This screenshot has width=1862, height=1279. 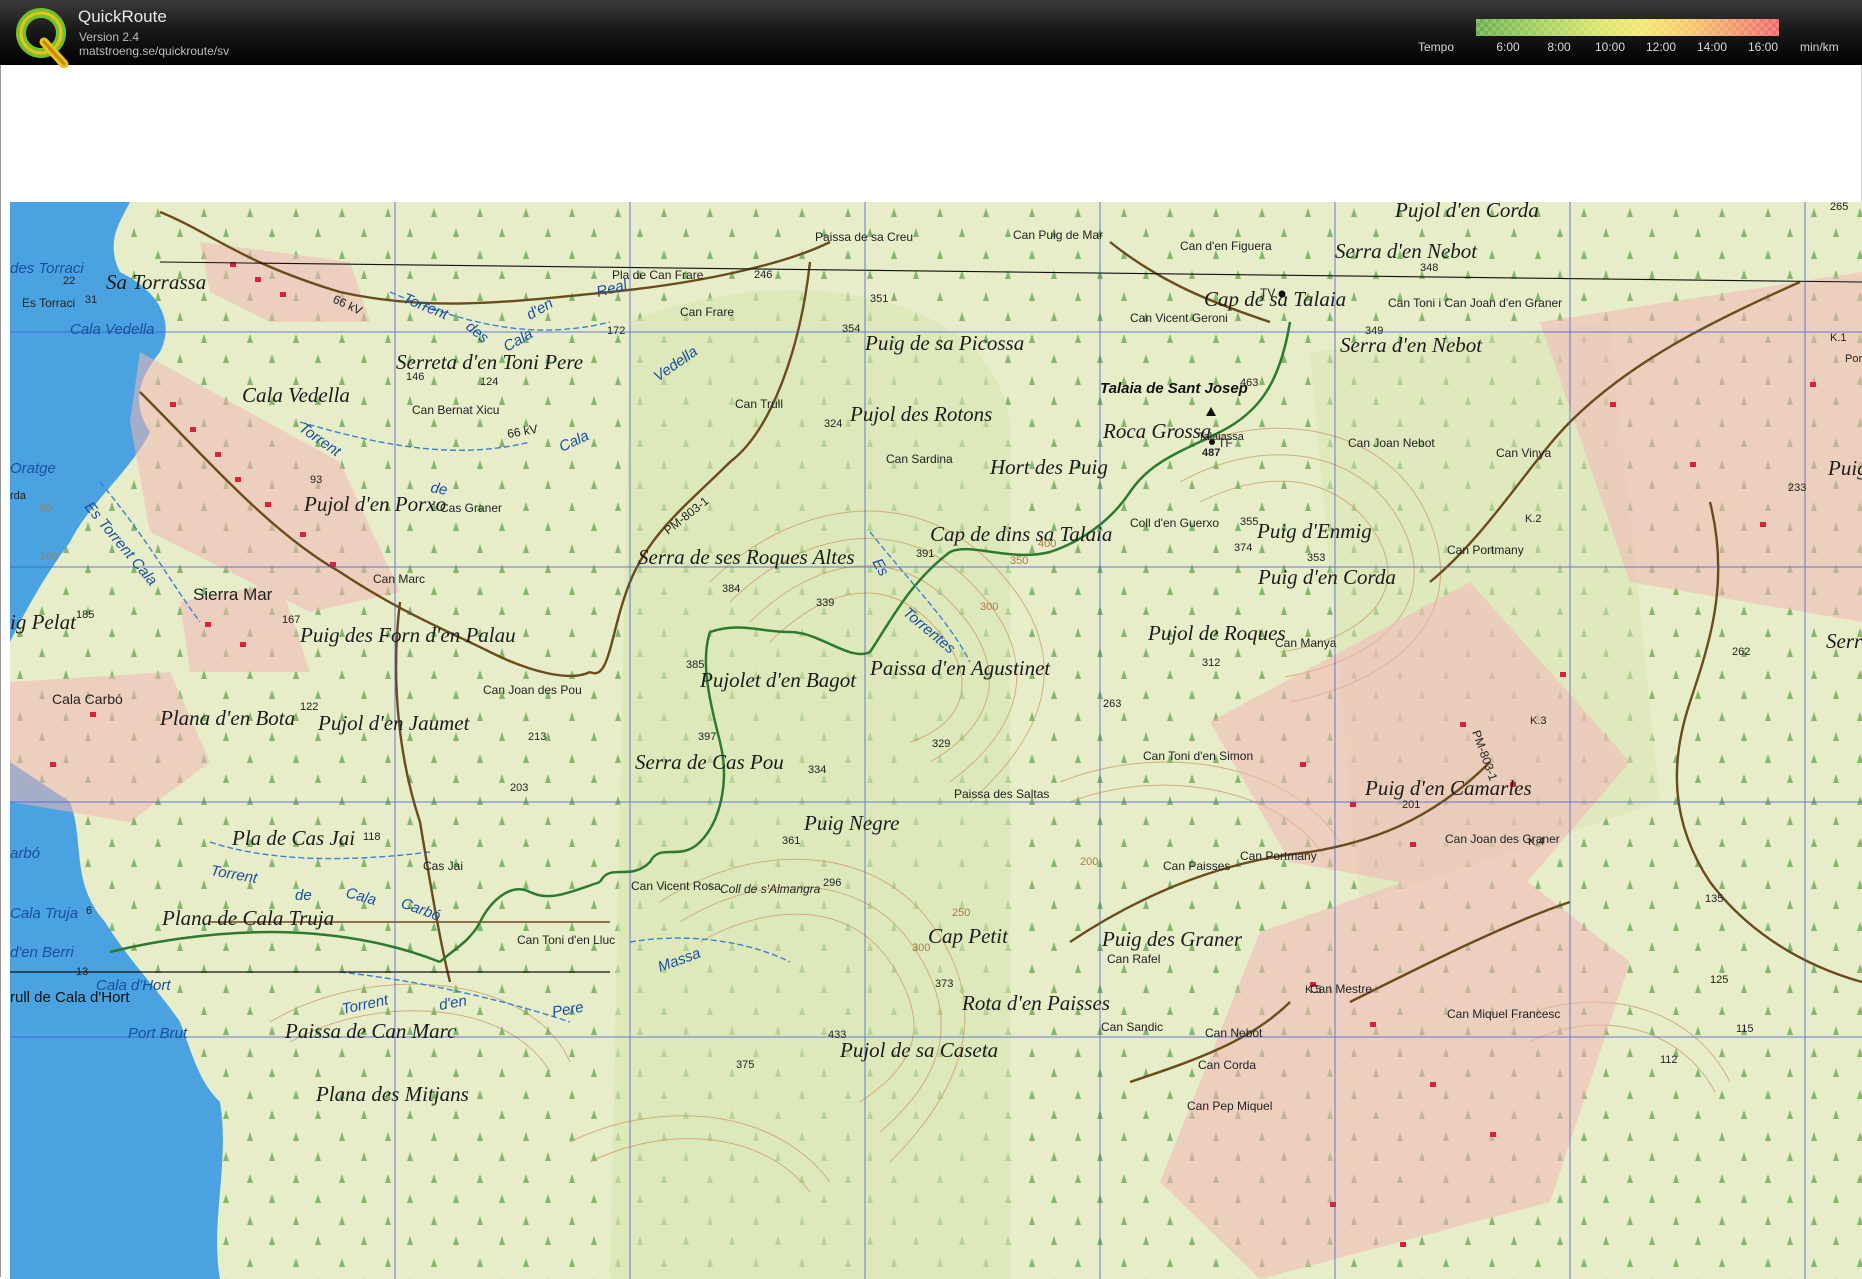 I want to click on map-label: Can Trull, so click(x=759, y=404).